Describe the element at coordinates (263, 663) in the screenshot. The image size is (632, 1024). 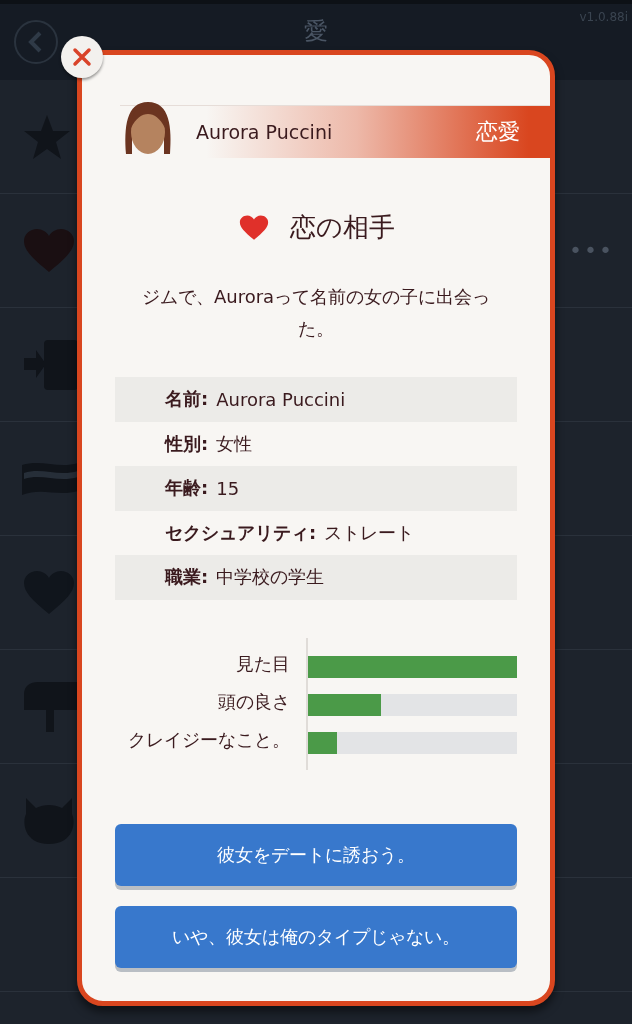
I see `stat-label: 見た目` at that location.